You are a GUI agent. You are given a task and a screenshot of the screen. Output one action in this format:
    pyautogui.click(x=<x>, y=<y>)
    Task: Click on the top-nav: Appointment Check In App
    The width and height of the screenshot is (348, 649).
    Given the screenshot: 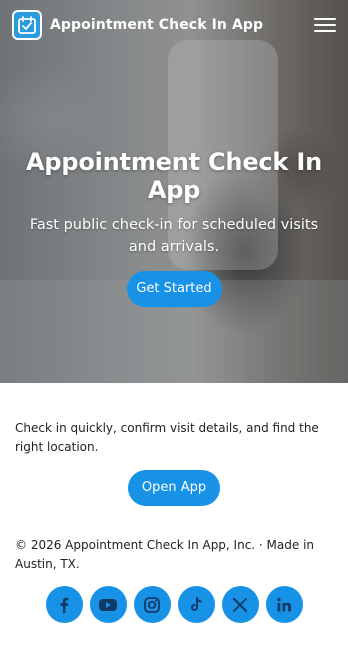 What is the action you would take?
    pyautogui.click(x=174, y=25)
    